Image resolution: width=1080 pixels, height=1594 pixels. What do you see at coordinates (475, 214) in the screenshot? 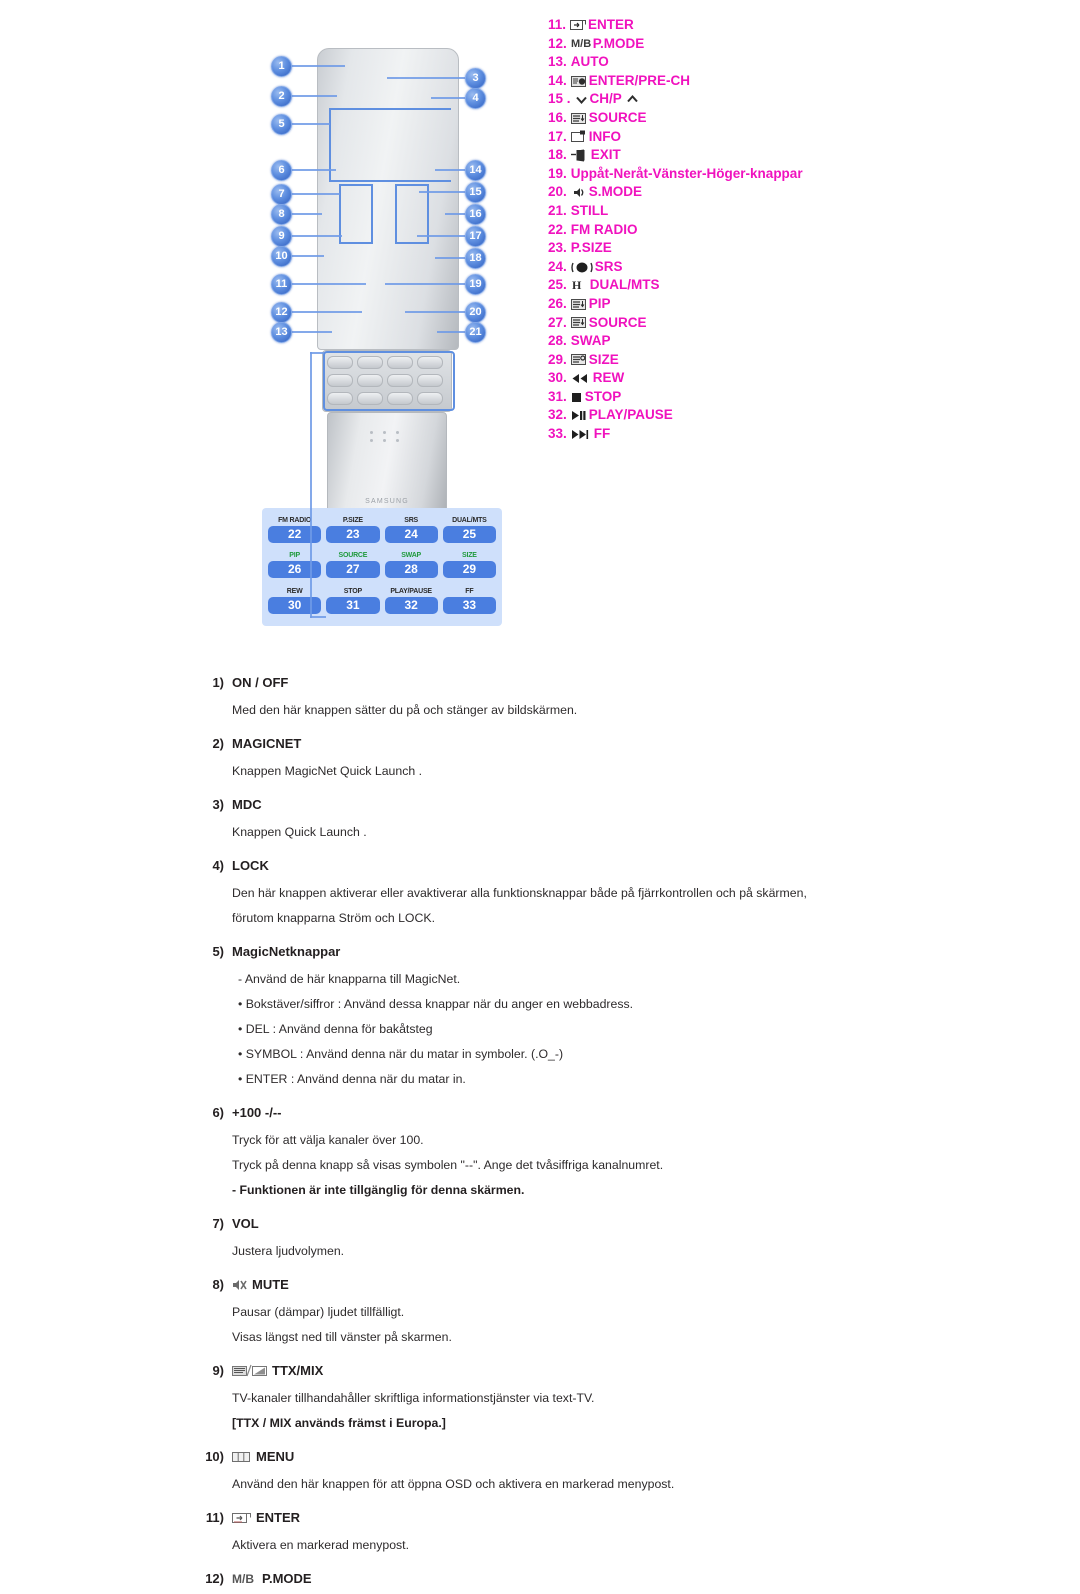
I see `callout-16: 16` at bounding box center [475, 214].